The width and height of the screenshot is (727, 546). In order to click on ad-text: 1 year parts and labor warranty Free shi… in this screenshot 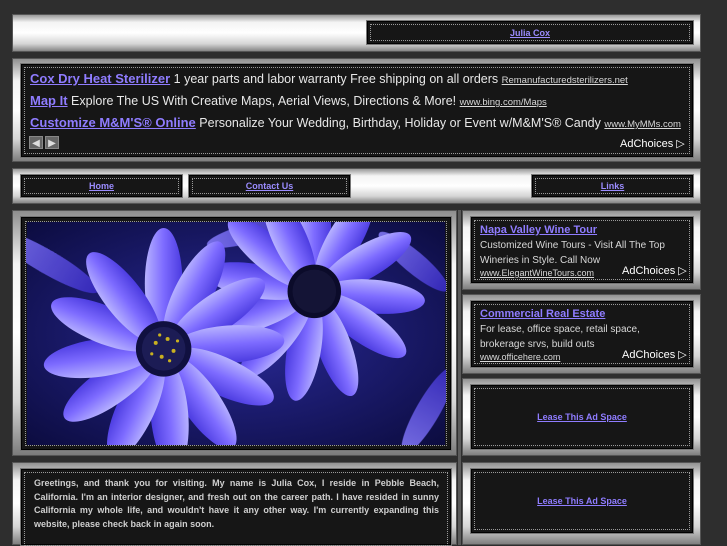, I will do `click(336, 79)`.